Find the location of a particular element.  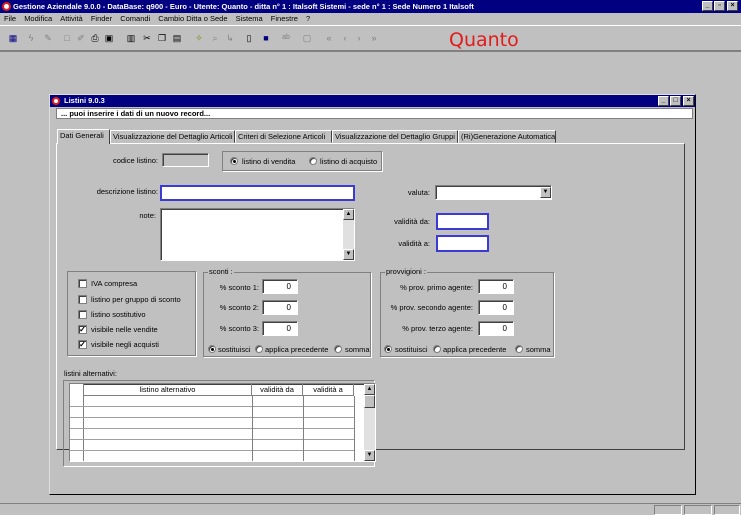

menu-finestre: Finestre is located at coordinates (284, 18).